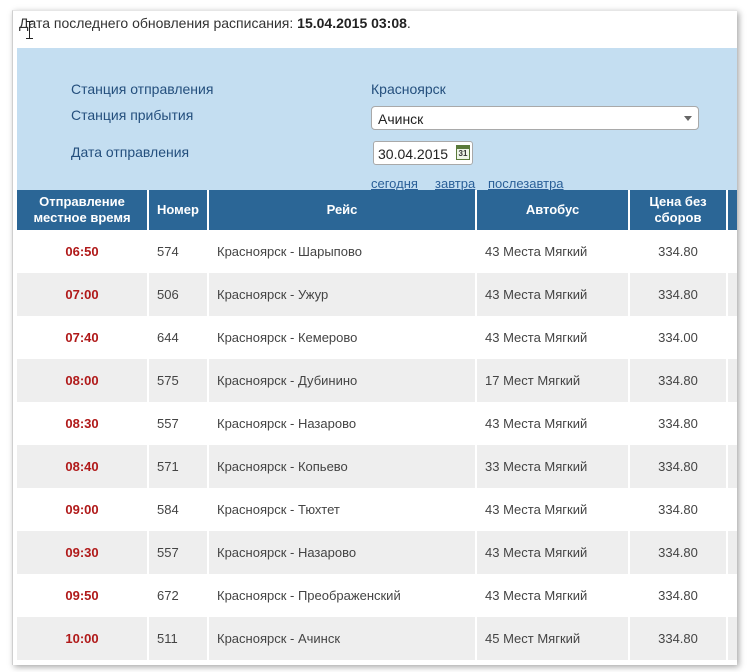 Image resolution: width=749 pixels, height=672 pixels. I want to click on bus-cell: 17 Мест Мягкий, so click(553, 380).